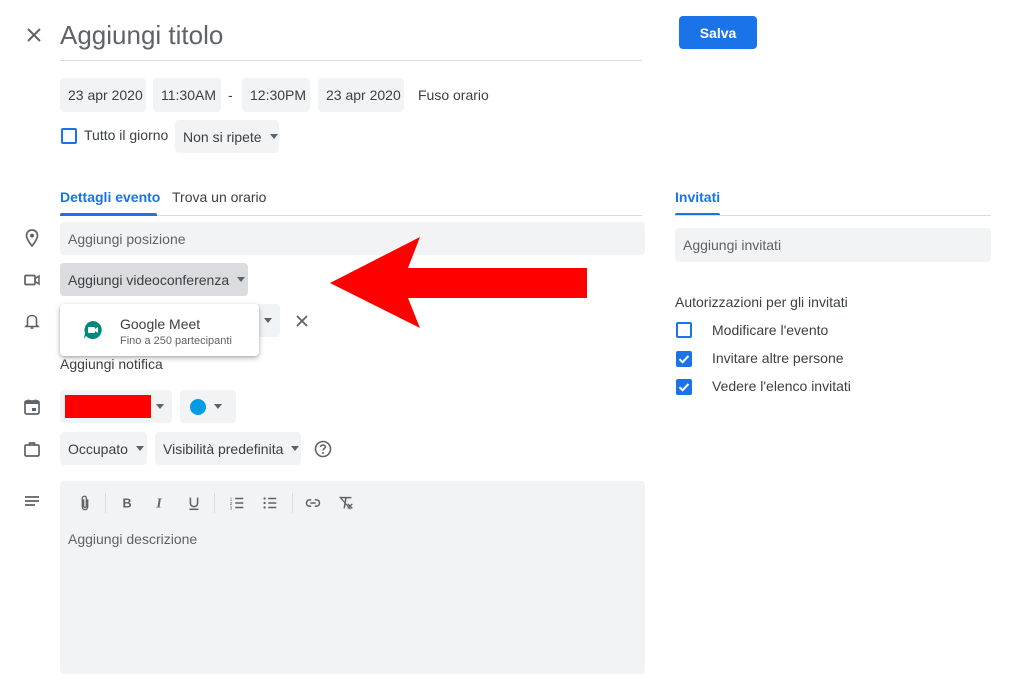 Image resolution: width=1024 pixels, height=685 pixels. What do you see at coordinates (223, 448) in the screenshot?
I see `visibility-value: Visibilità predefinita` at bounding box center [223, 448].